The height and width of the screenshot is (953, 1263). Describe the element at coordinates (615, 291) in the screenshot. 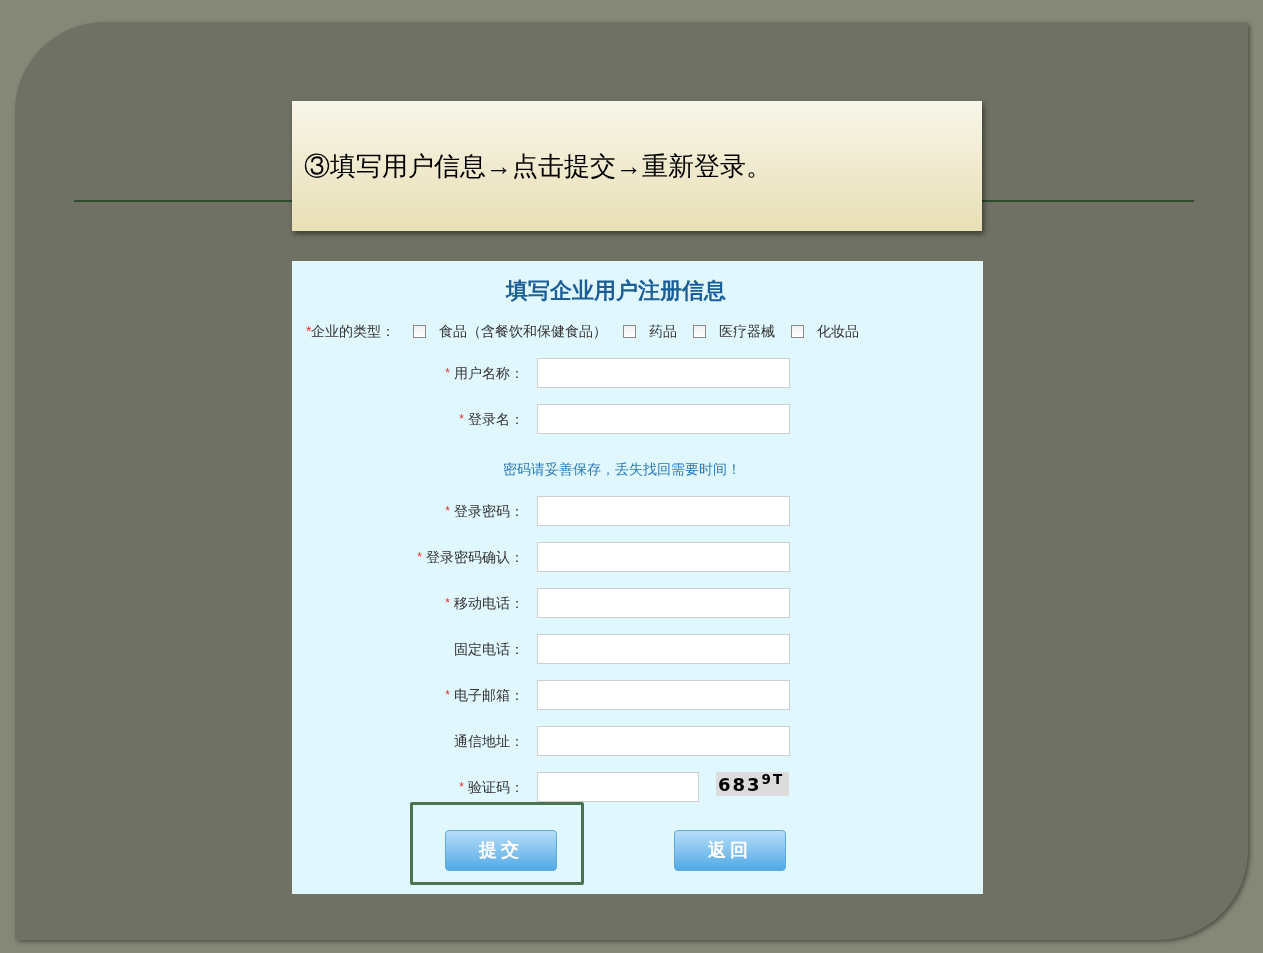

I see `form-title: 填写企业用户注册信息` at that location.